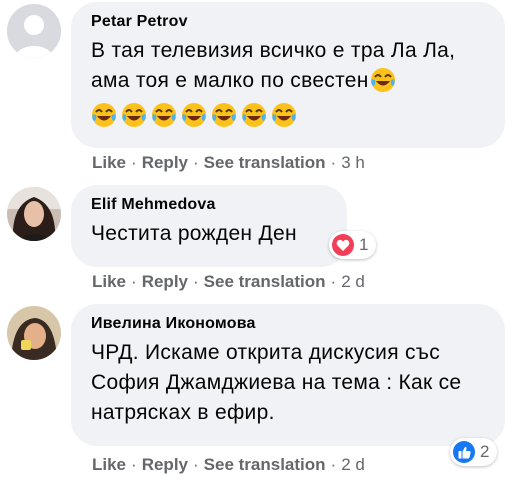 Image resolution: width=526 pixels, height=481 pixels. Describe the element at coordinates (353, 162) in the screenshot. I see `comment-timestamp: 3 h` at that location.